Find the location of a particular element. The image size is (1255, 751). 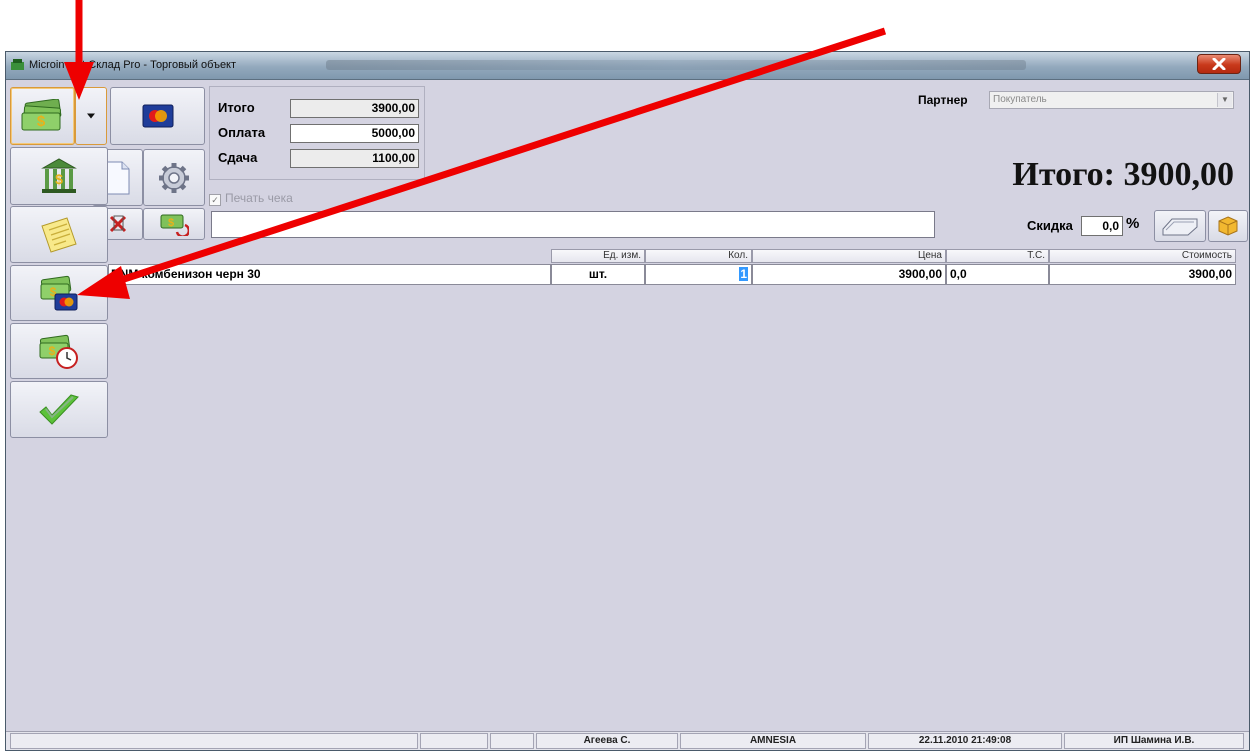

package-icon is located at coordinates (1228, 226).